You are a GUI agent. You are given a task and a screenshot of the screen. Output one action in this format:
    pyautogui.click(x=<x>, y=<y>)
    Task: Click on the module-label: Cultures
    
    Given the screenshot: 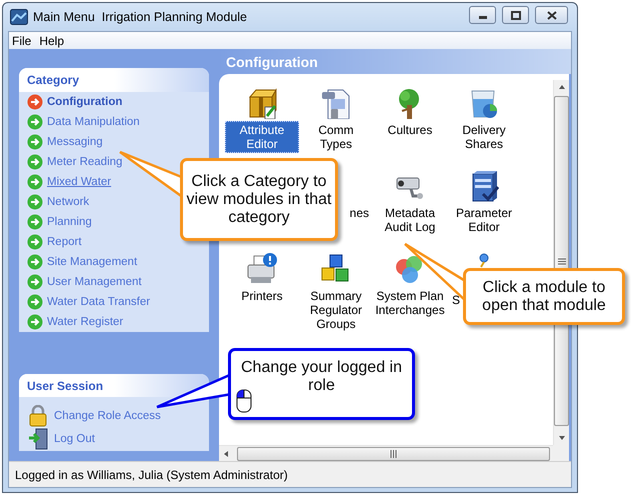 What is the action you would take?
    pyautogui.click(x=410, y=130)
    